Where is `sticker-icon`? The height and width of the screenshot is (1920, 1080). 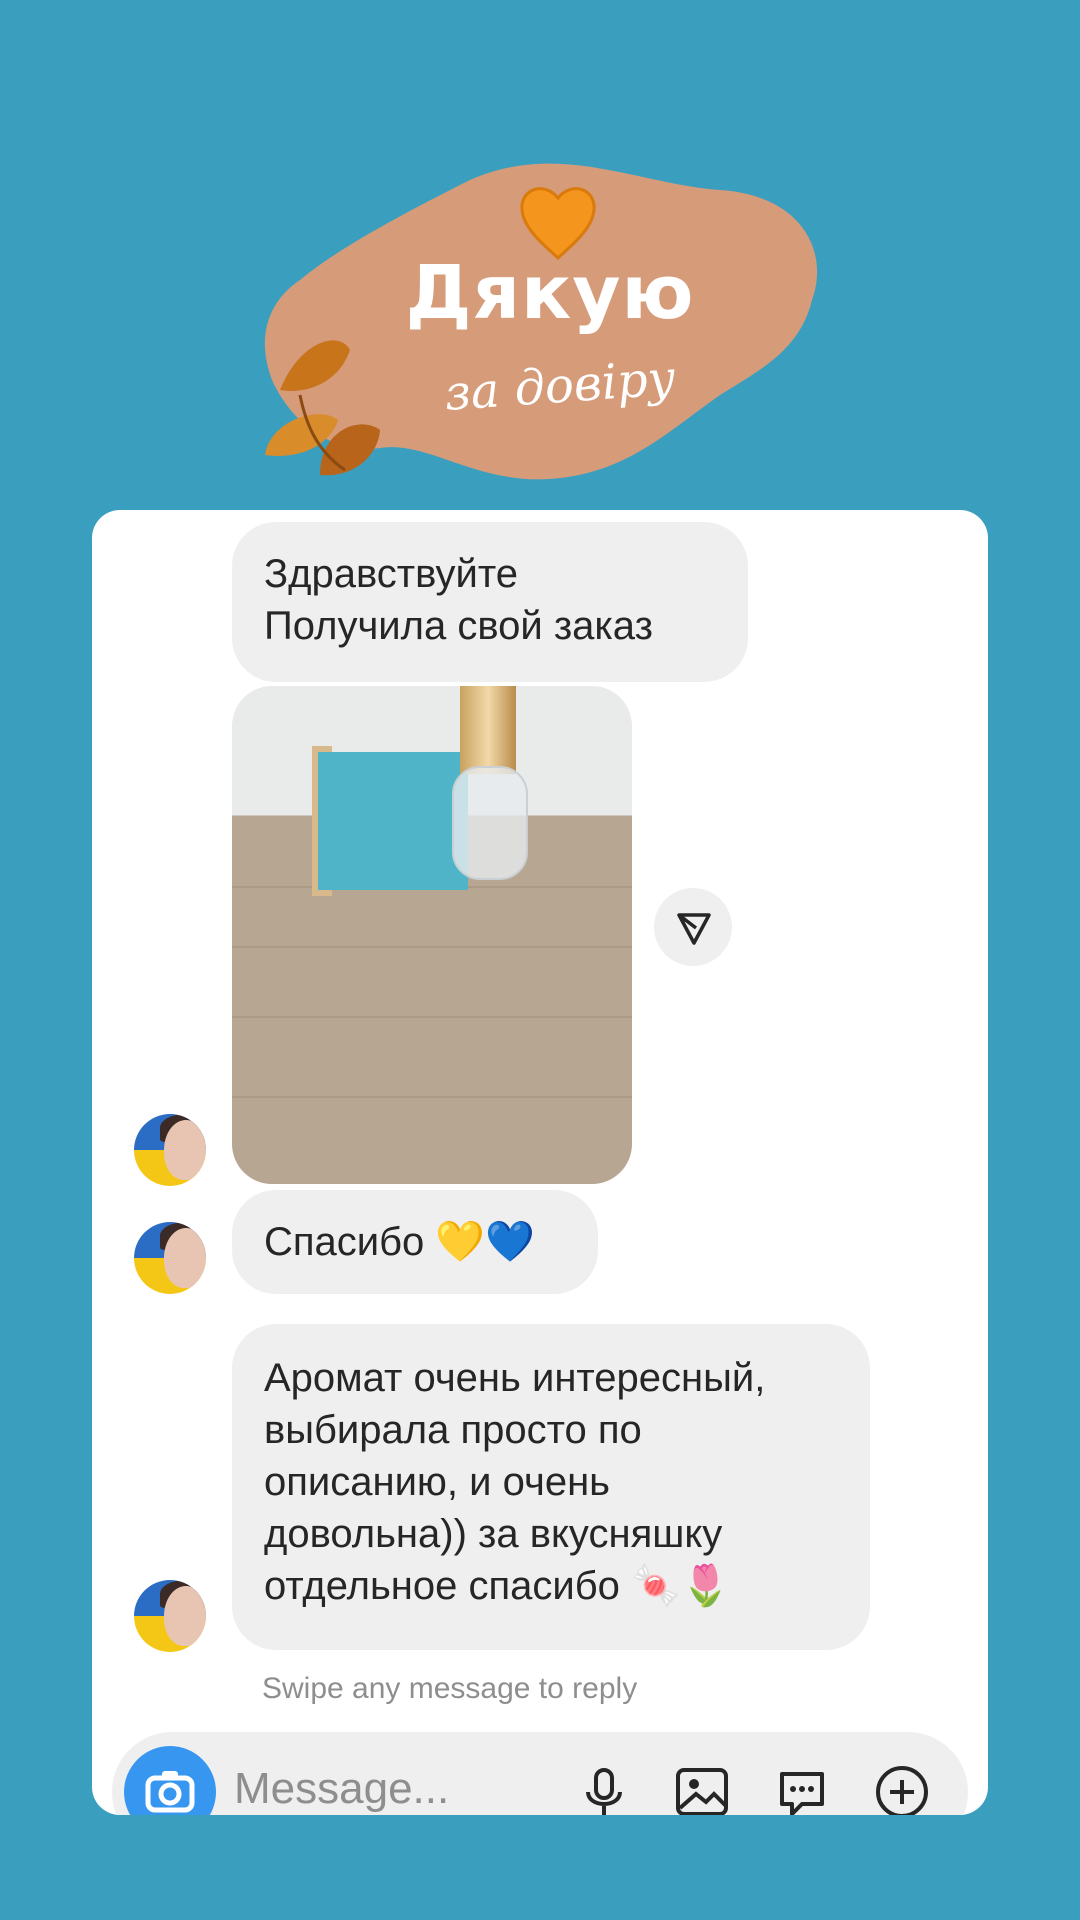 sticker-icon is located at coordinates (802, 1788).